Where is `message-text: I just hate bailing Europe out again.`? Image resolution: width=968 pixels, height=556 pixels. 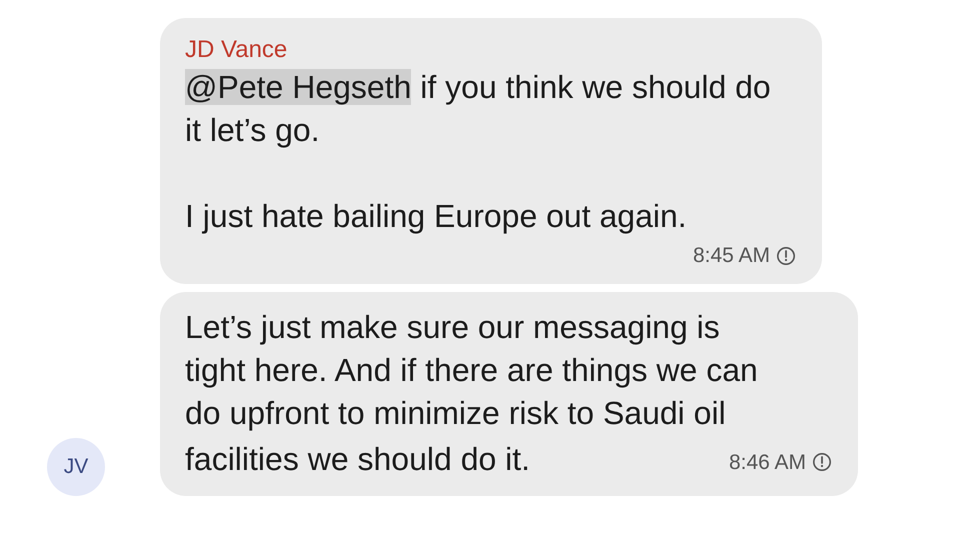 message-text: I just hate bailing Europe out again. is located at coordinates (436, 216).